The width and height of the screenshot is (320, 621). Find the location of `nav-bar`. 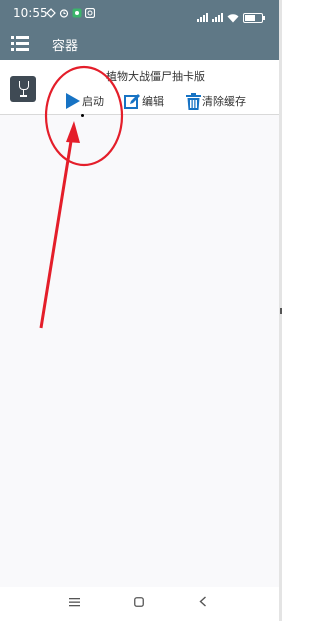

nav-bar is located at coordinates (139, 604).